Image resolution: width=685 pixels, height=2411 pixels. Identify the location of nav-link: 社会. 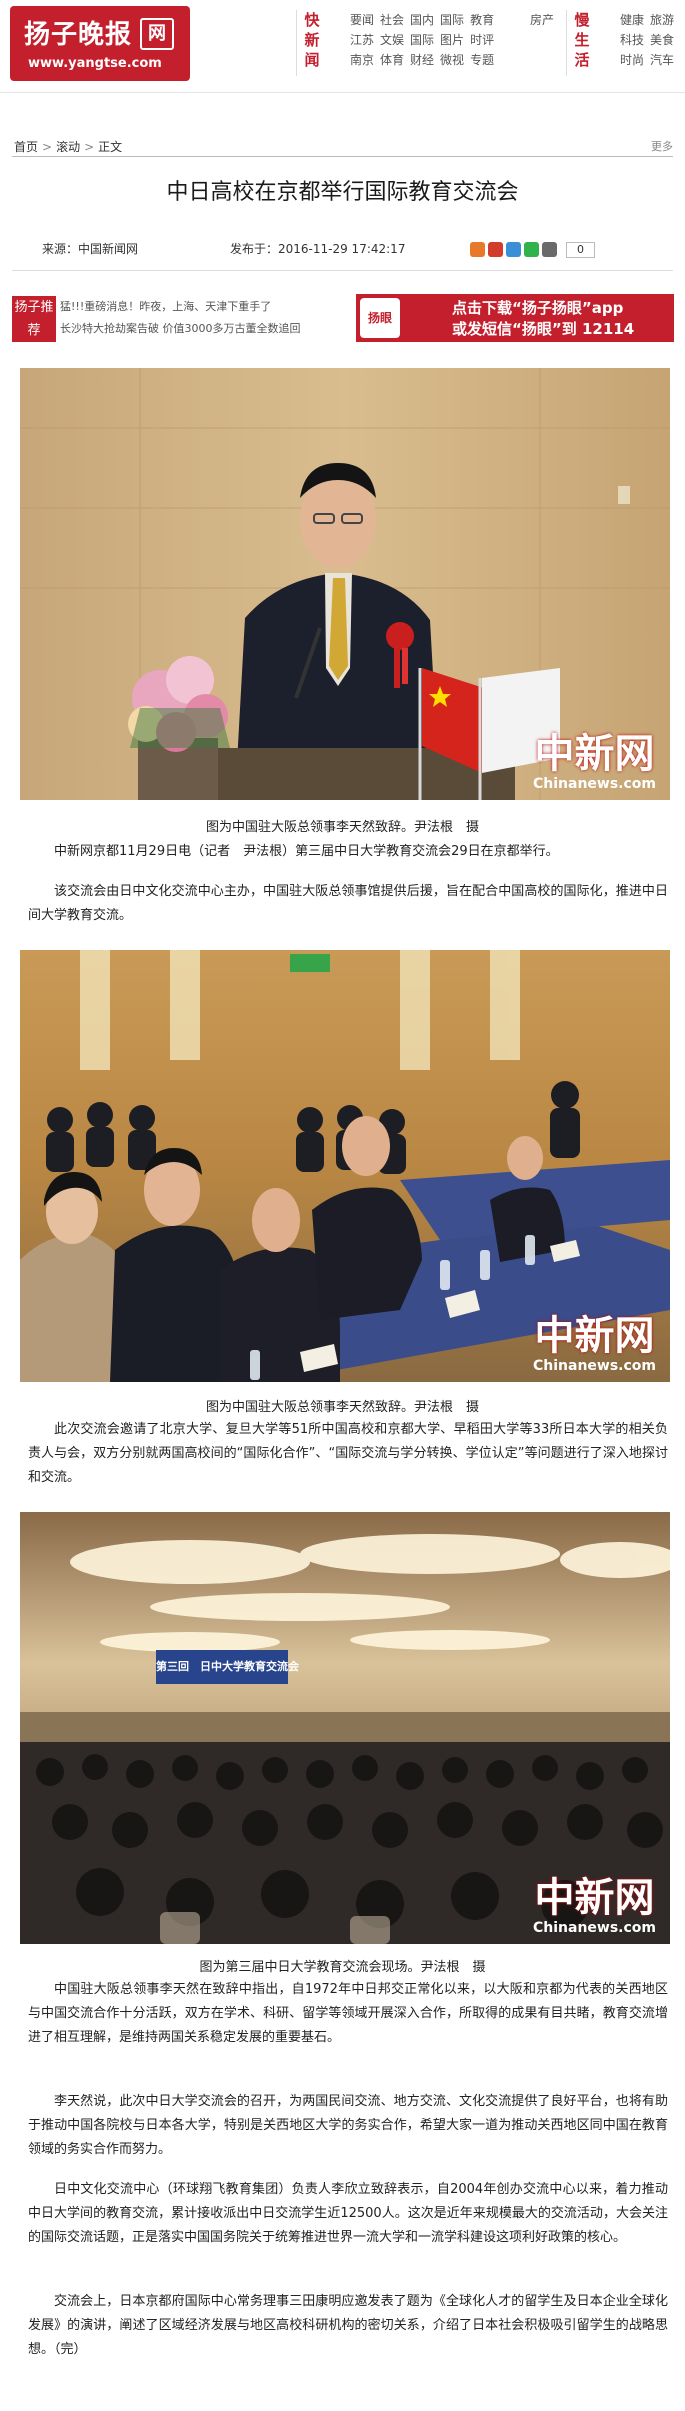
(392, 20).